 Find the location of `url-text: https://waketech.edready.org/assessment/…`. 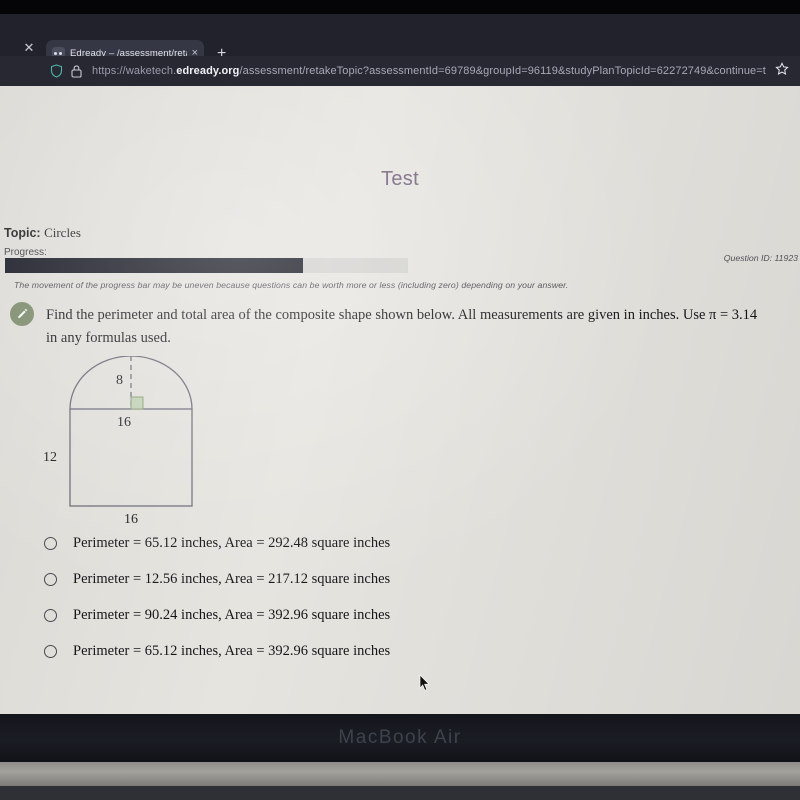

url-text: https://waketech.edready.org/assessment/… is located at coordinates (433, 71).